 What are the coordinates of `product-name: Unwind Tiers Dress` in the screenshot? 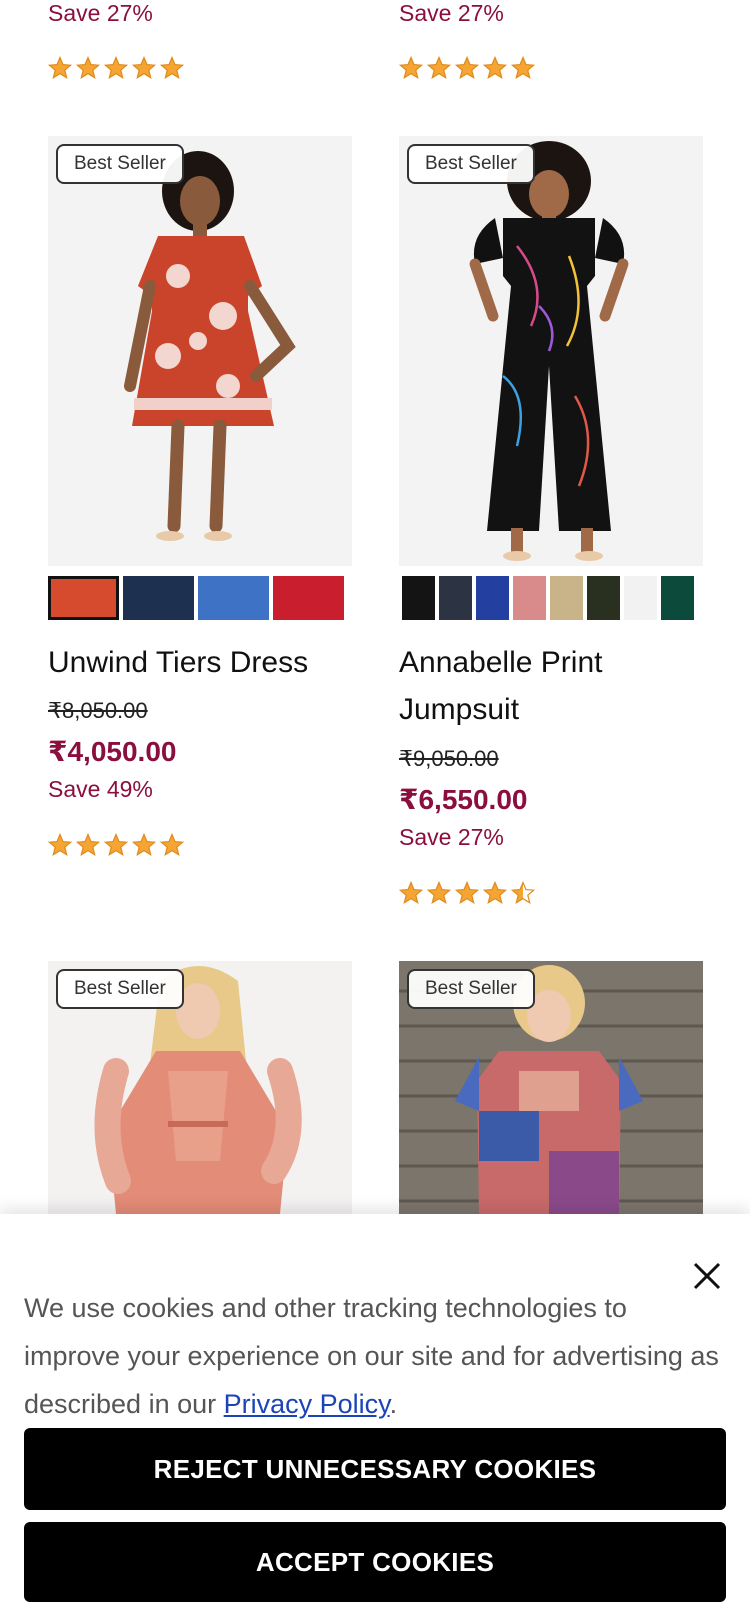 It's located at (203, 662).